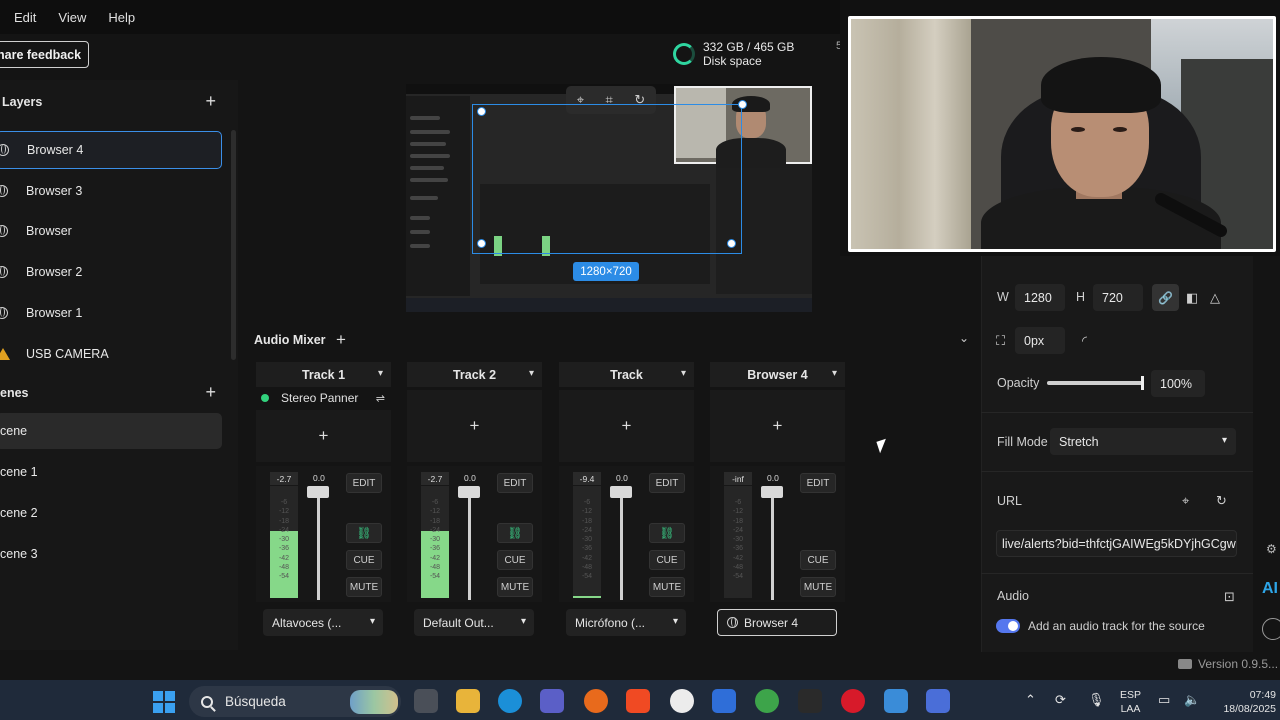  Describe the element at coordinates (1229, 597) in the screenshot. I see `audio-settings-icon: ⊡` at that location.